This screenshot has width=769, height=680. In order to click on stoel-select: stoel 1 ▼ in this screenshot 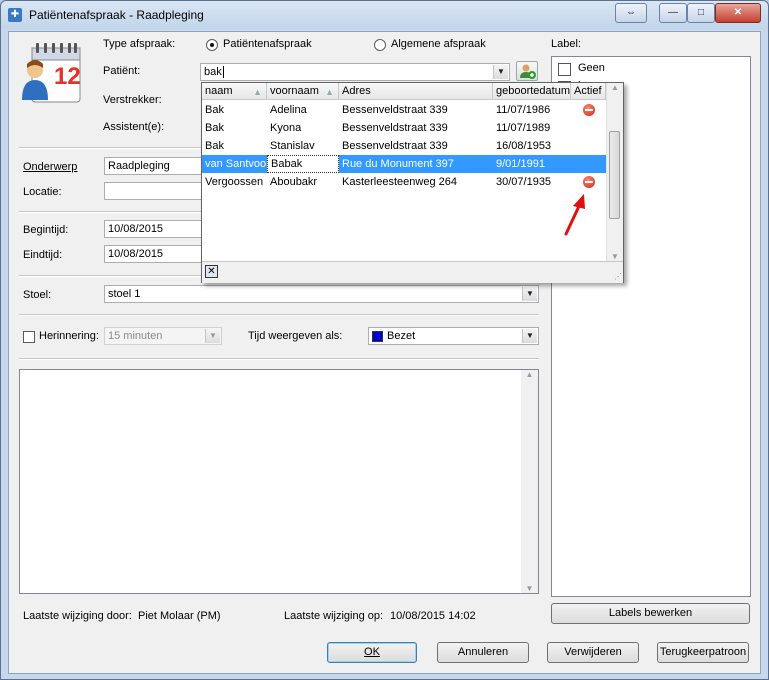, I will do `click(321, 294)`.